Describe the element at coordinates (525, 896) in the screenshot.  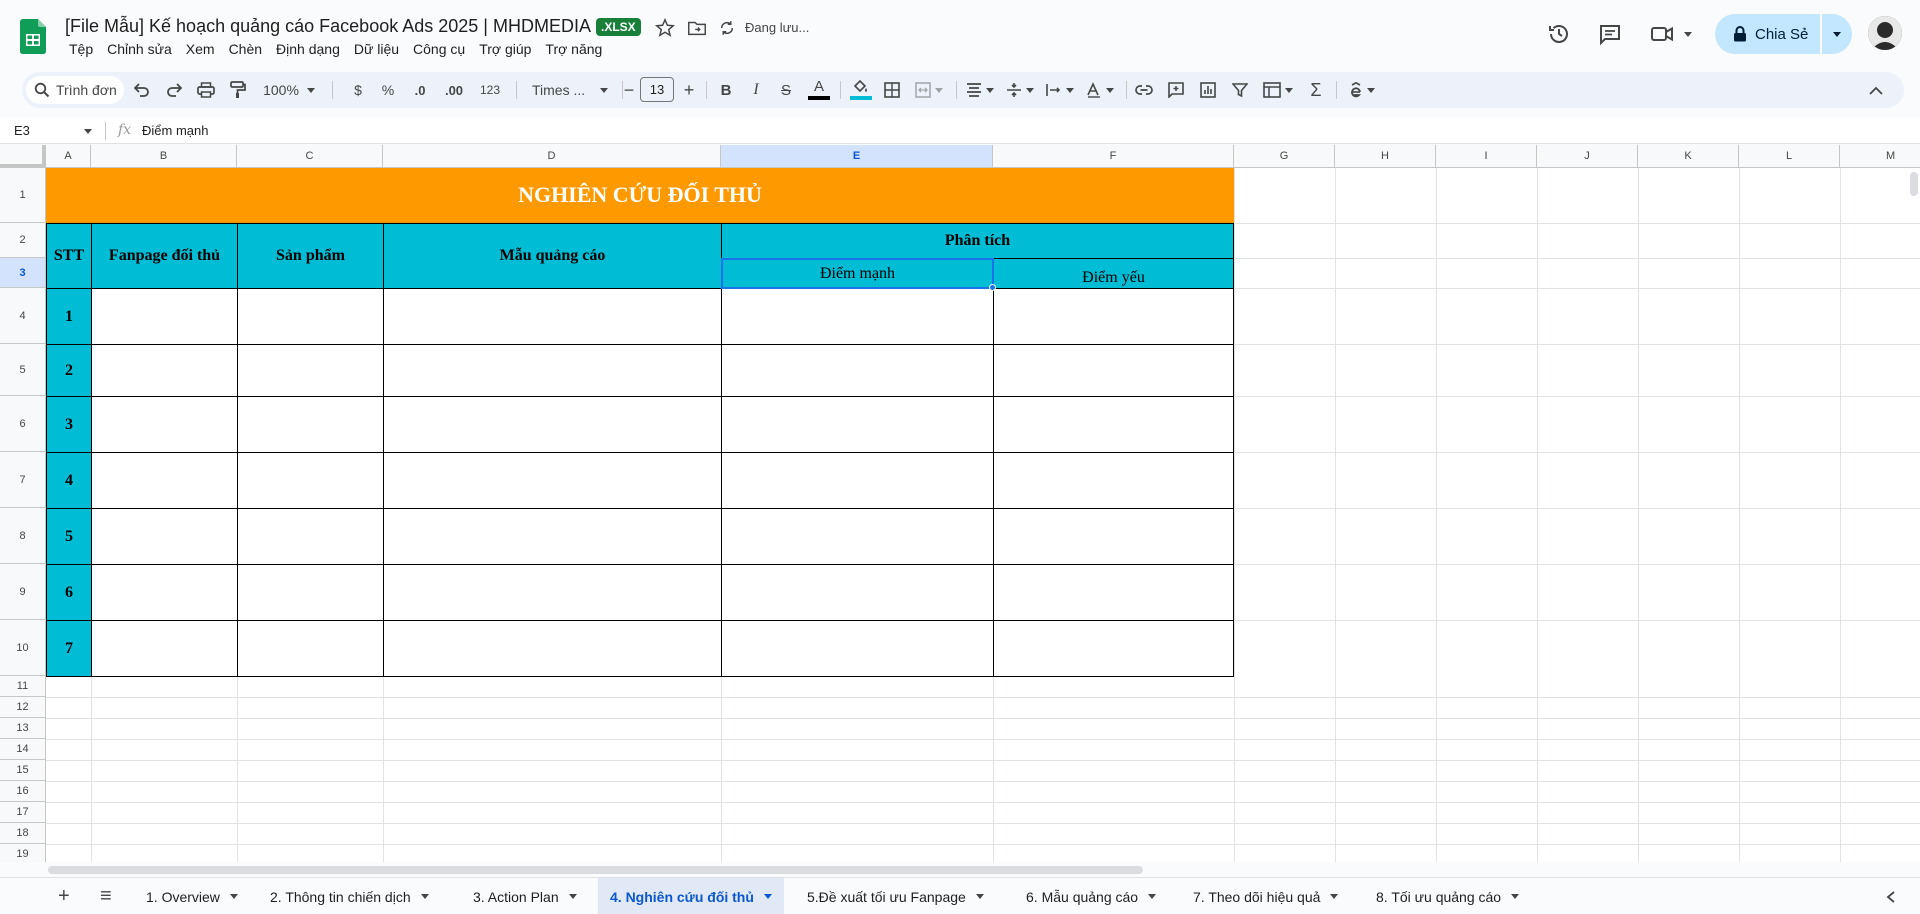
I see `tab-action-plan: 3. Action Plan` at that location.